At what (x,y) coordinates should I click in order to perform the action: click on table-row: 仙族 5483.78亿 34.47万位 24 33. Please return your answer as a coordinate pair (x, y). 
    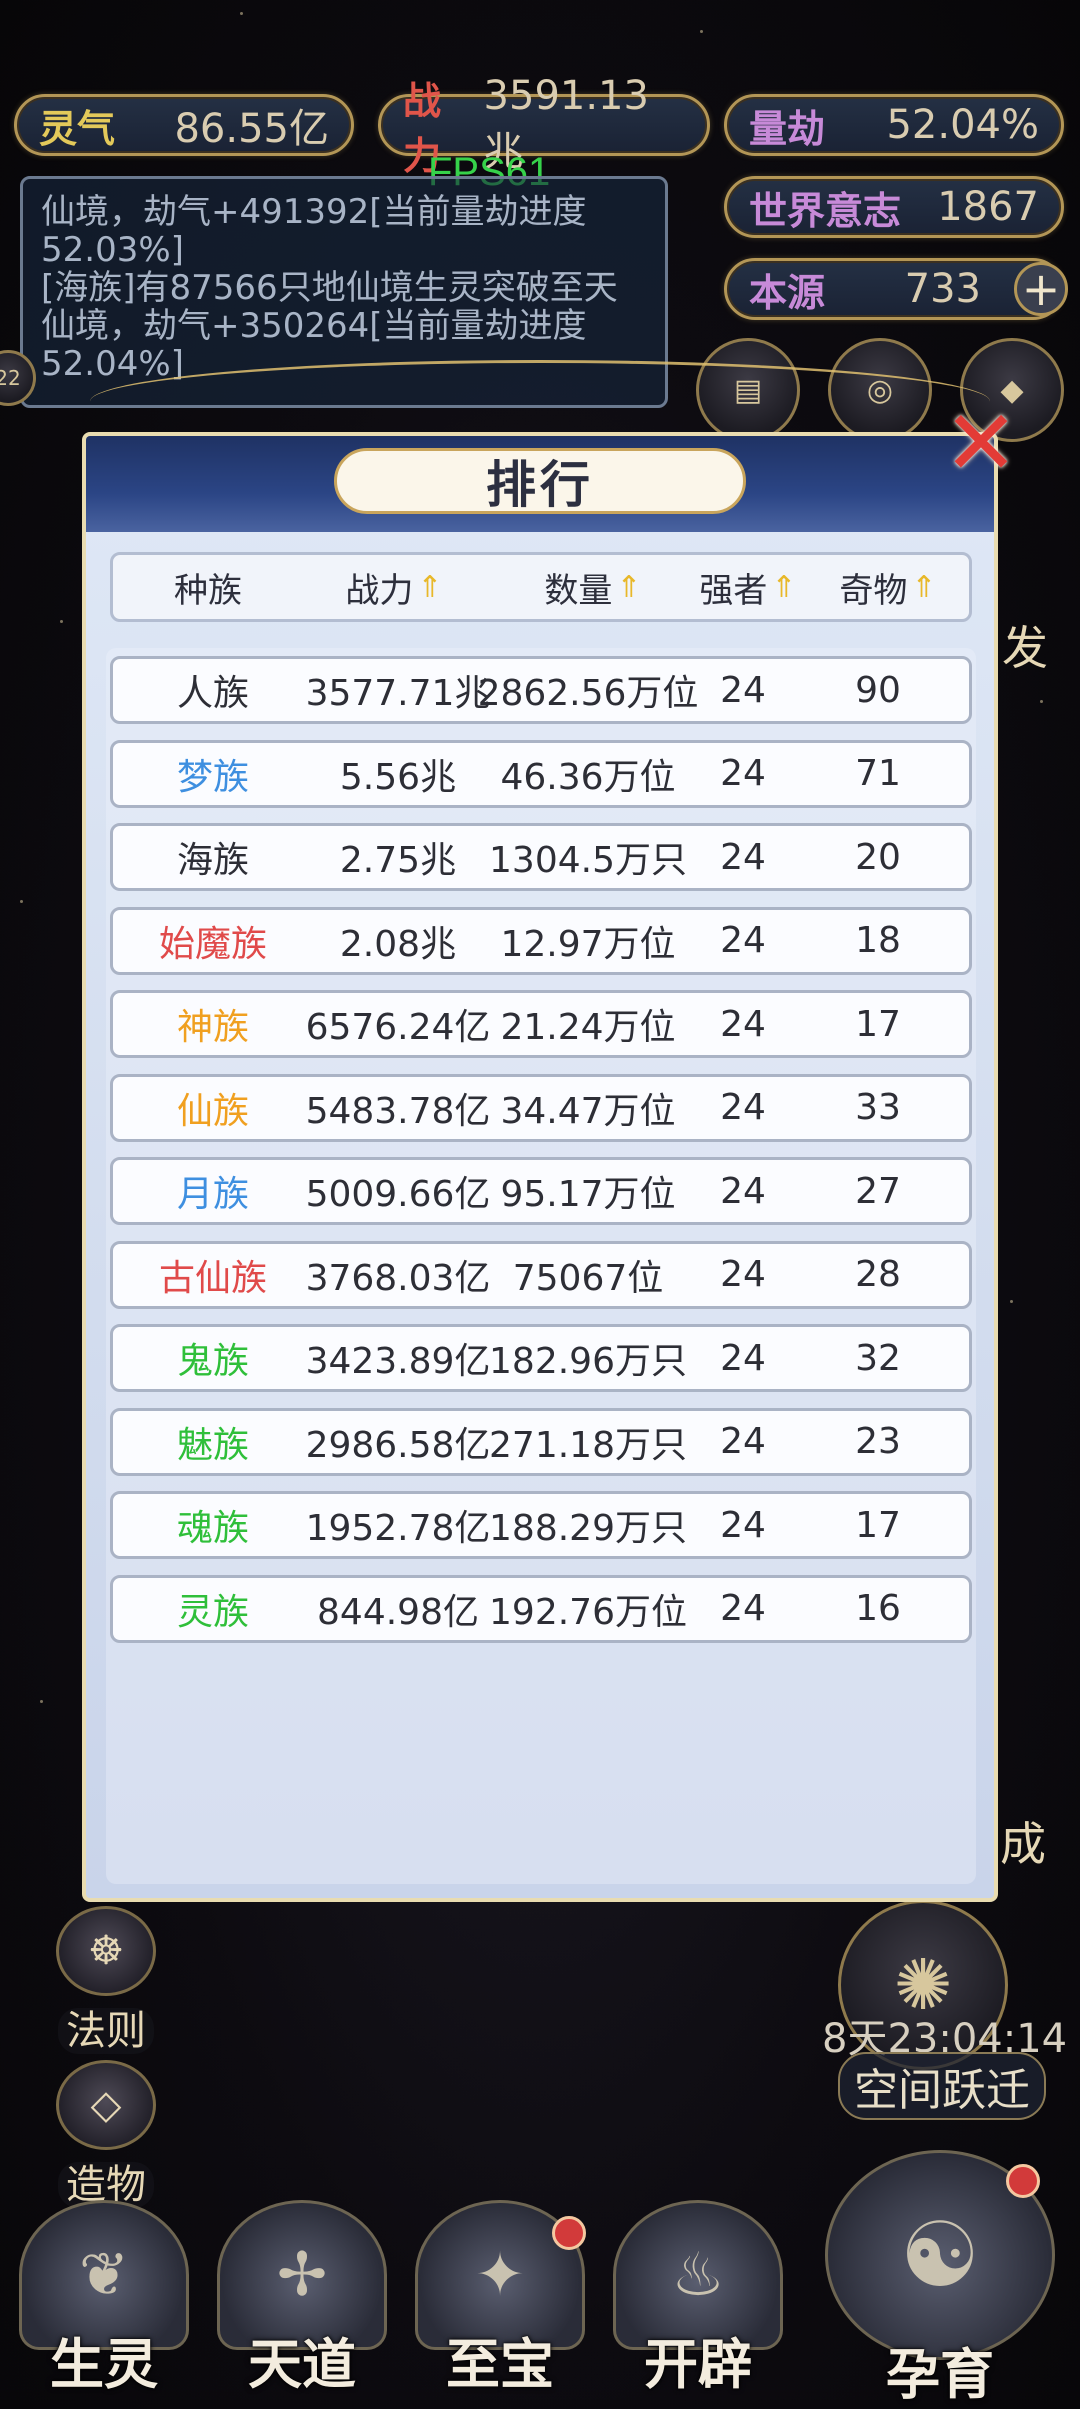
    Looking at the image, I should click on (541, 1107).